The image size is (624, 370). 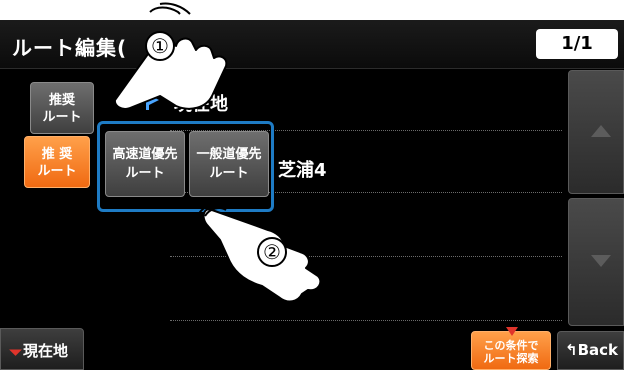 I want to click on step-1-label: ①, so click(x=160, y=46).